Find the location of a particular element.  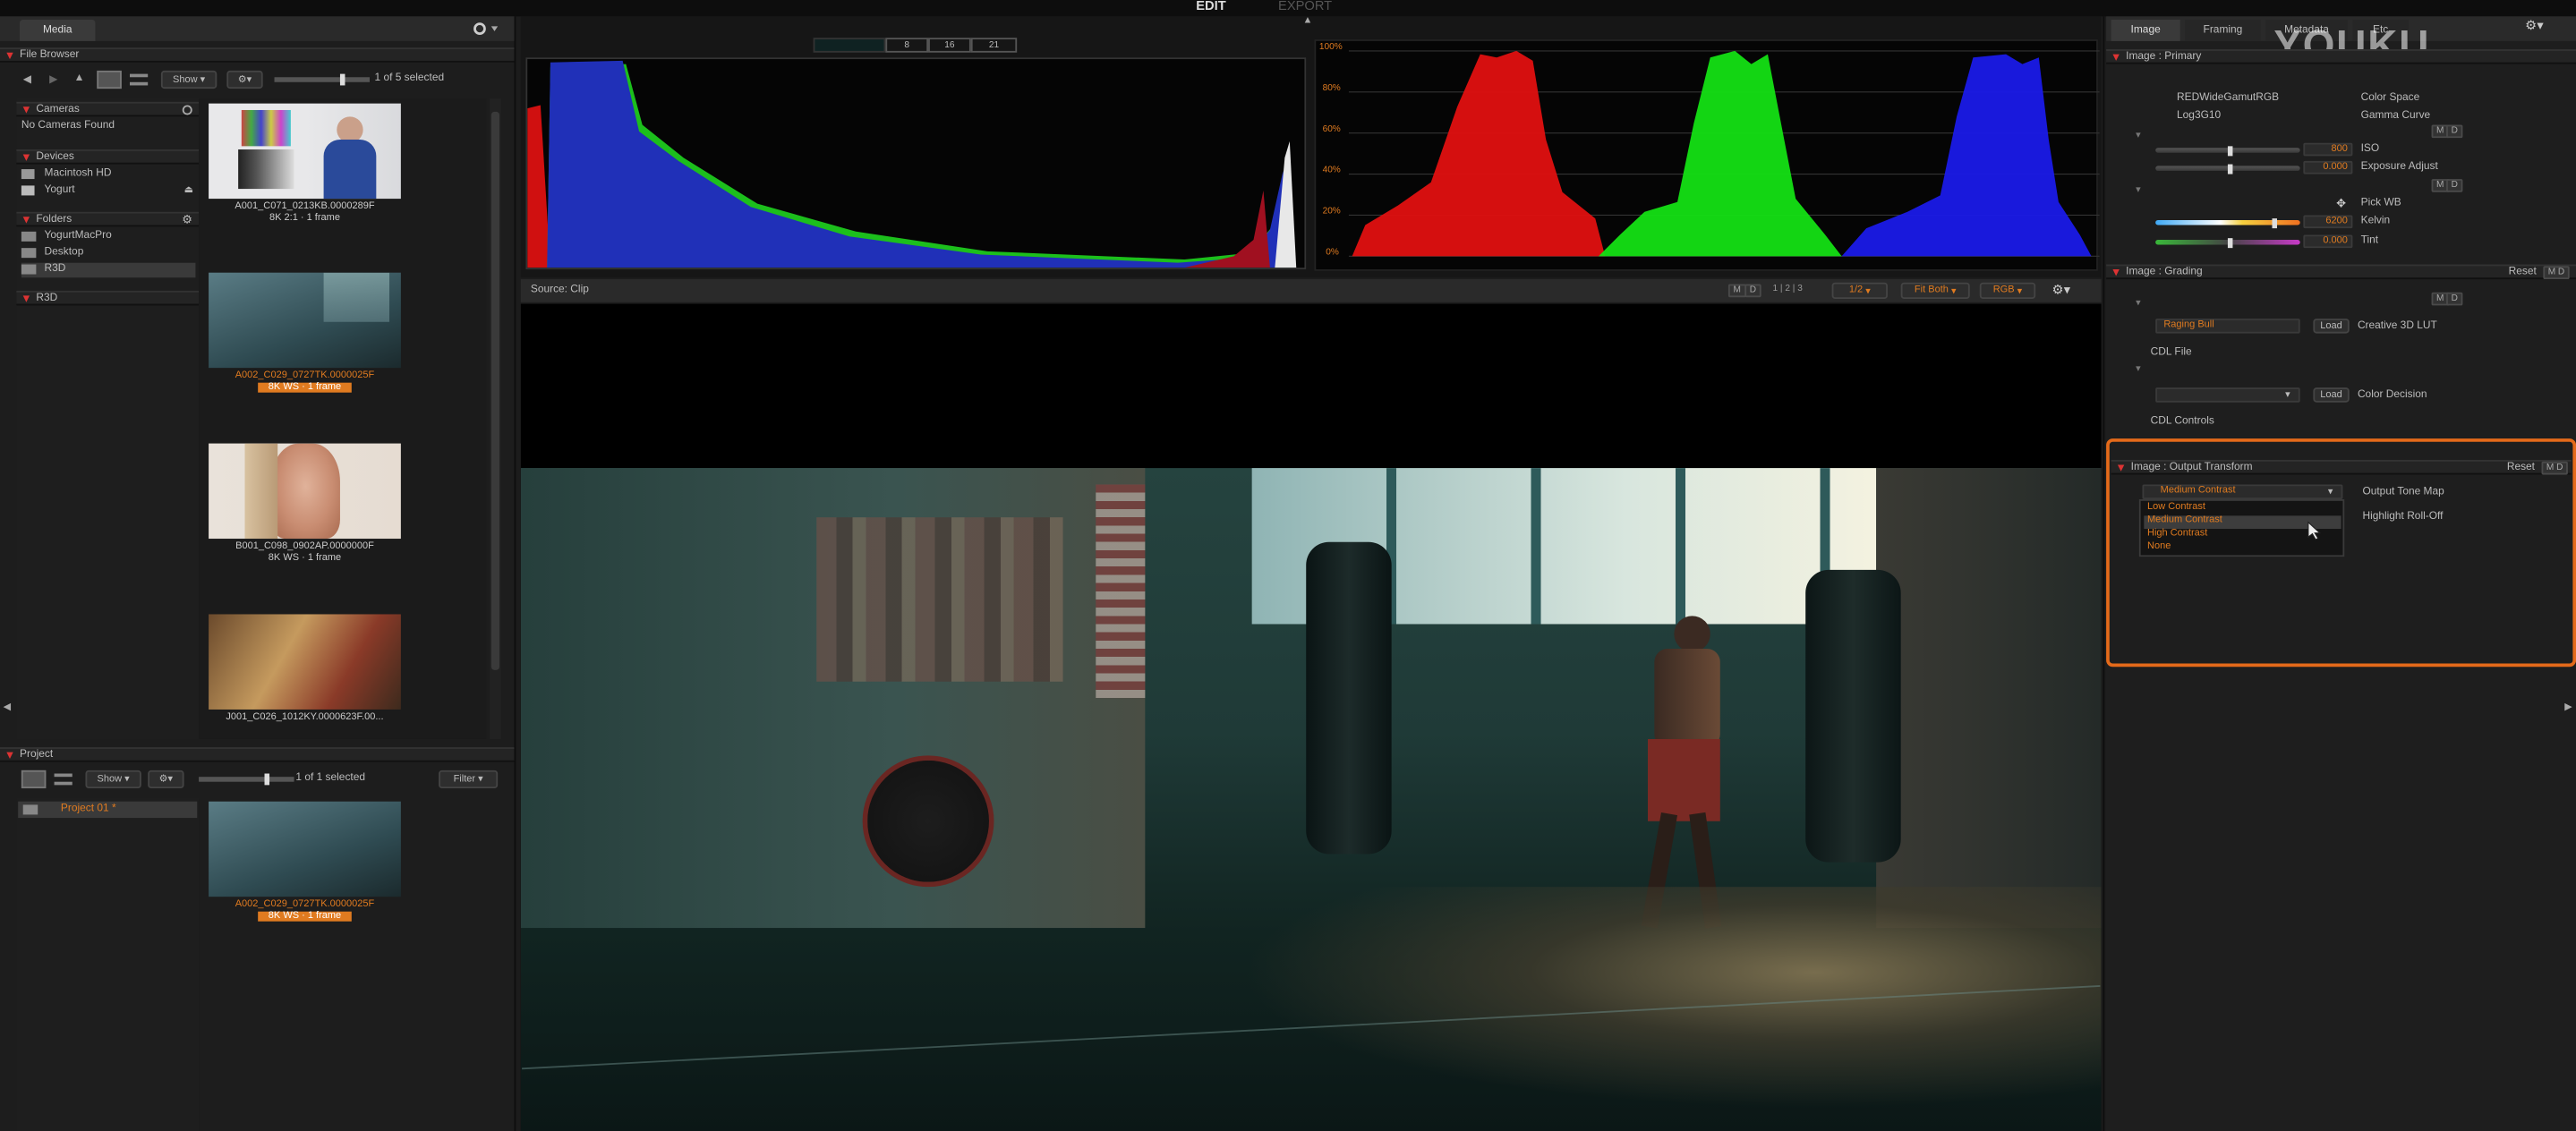

page-2: 2 is located at coordinates (1787, 289).